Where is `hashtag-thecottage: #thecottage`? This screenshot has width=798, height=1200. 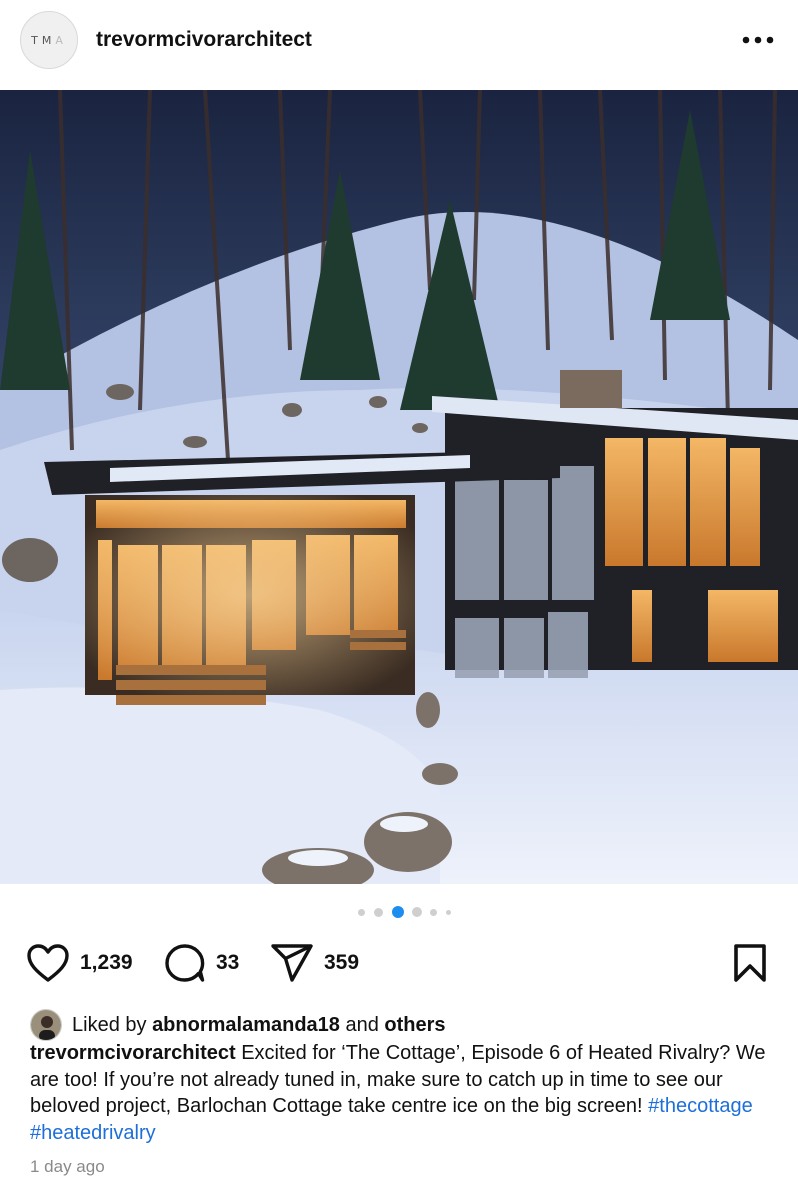
hashtag-thecottage: #thecottage is located at coordinates (700, 1106).